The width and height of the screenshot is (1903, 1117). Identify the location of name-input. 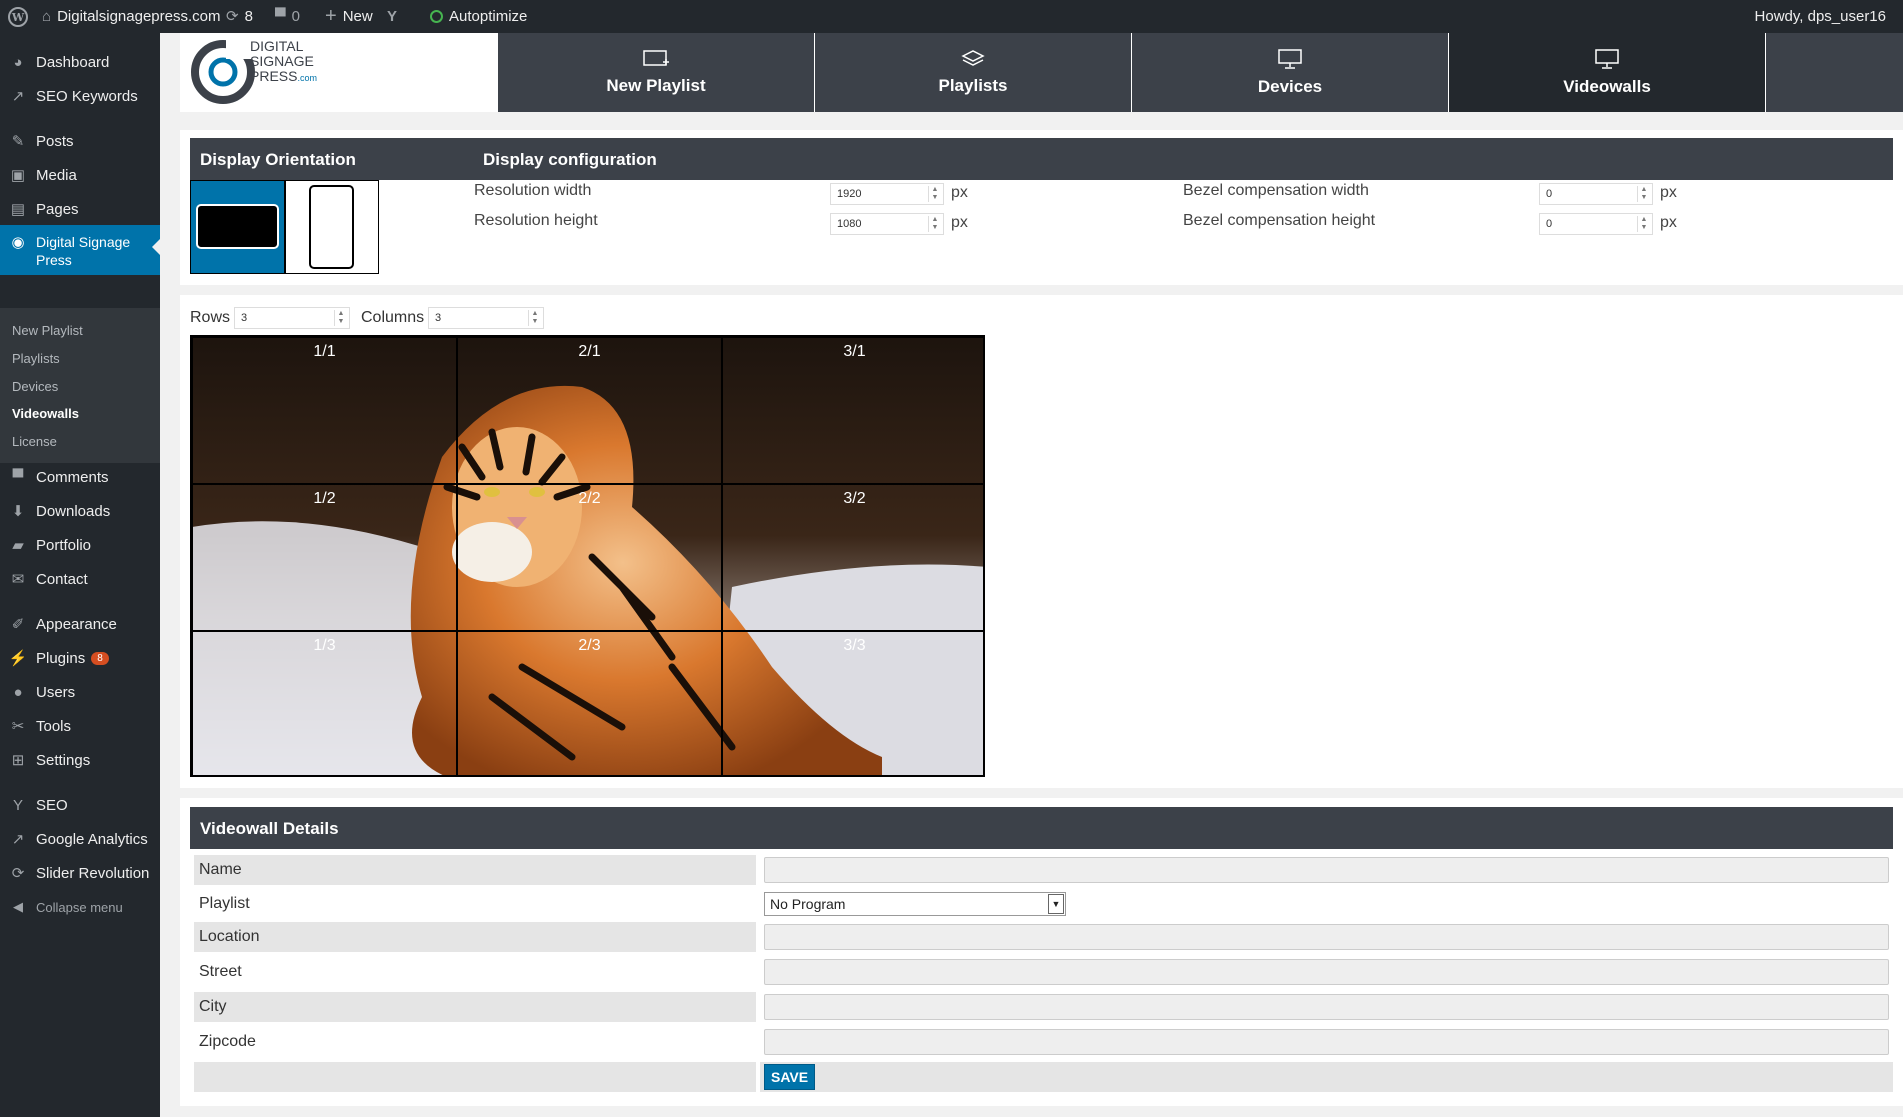
(1326, 870).